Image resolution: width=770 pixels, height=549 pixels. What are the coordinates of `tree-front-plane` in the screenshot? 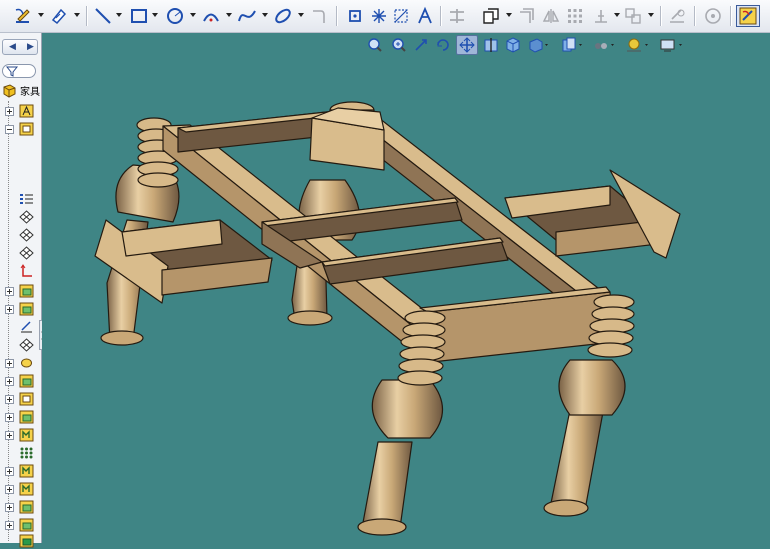 It's located at (21, 217).